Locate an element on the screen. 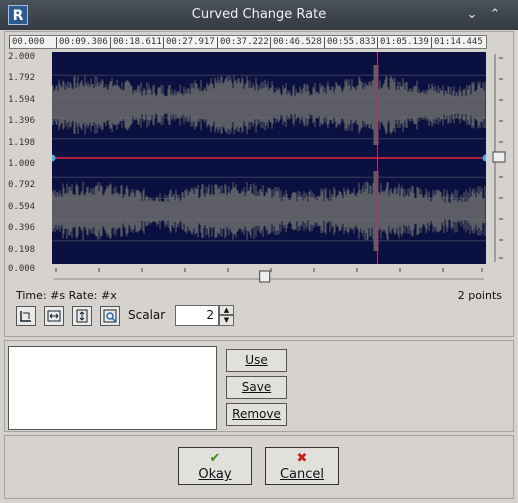 The image size is (518, 503). rate-axis-label: 1.792 is located at coordinates (22, 78).